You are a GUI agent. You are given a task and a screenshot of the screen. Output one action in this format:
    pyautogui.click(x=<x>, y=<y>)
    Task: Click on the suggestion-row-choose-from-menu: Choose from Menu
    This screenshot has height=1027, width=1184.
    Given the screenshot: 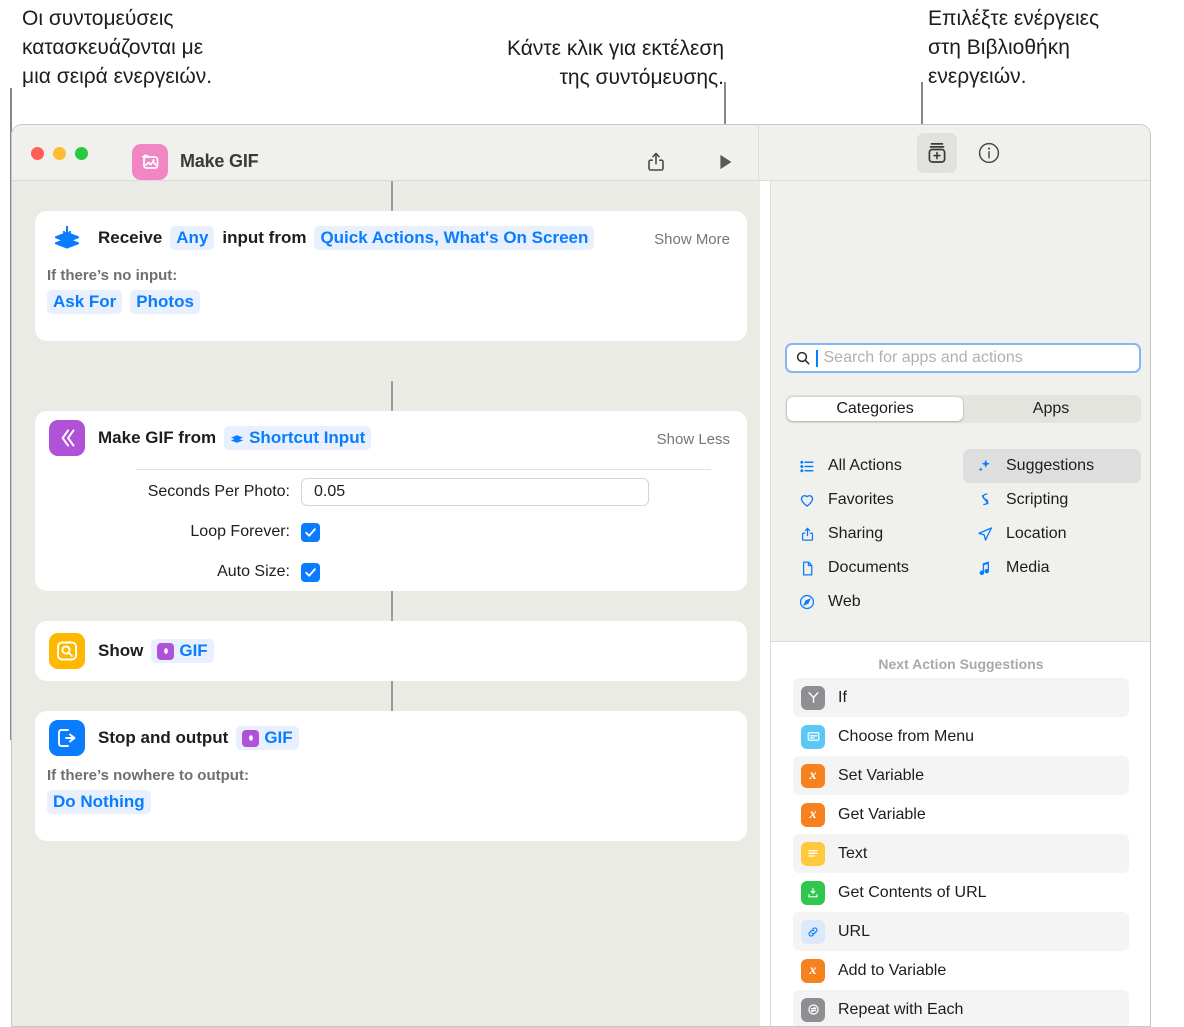 What is the action you would take?
    pyautogui.click(x=961, y=736)
    